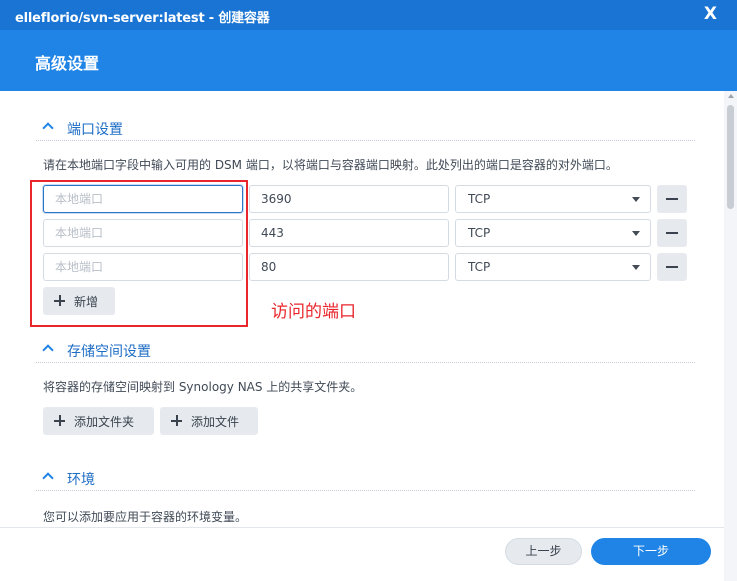  What do you see at coordinates (553, 199) in the screenshot?
I see `protocol-select-1: TCP` at bounding box center [553, 199].